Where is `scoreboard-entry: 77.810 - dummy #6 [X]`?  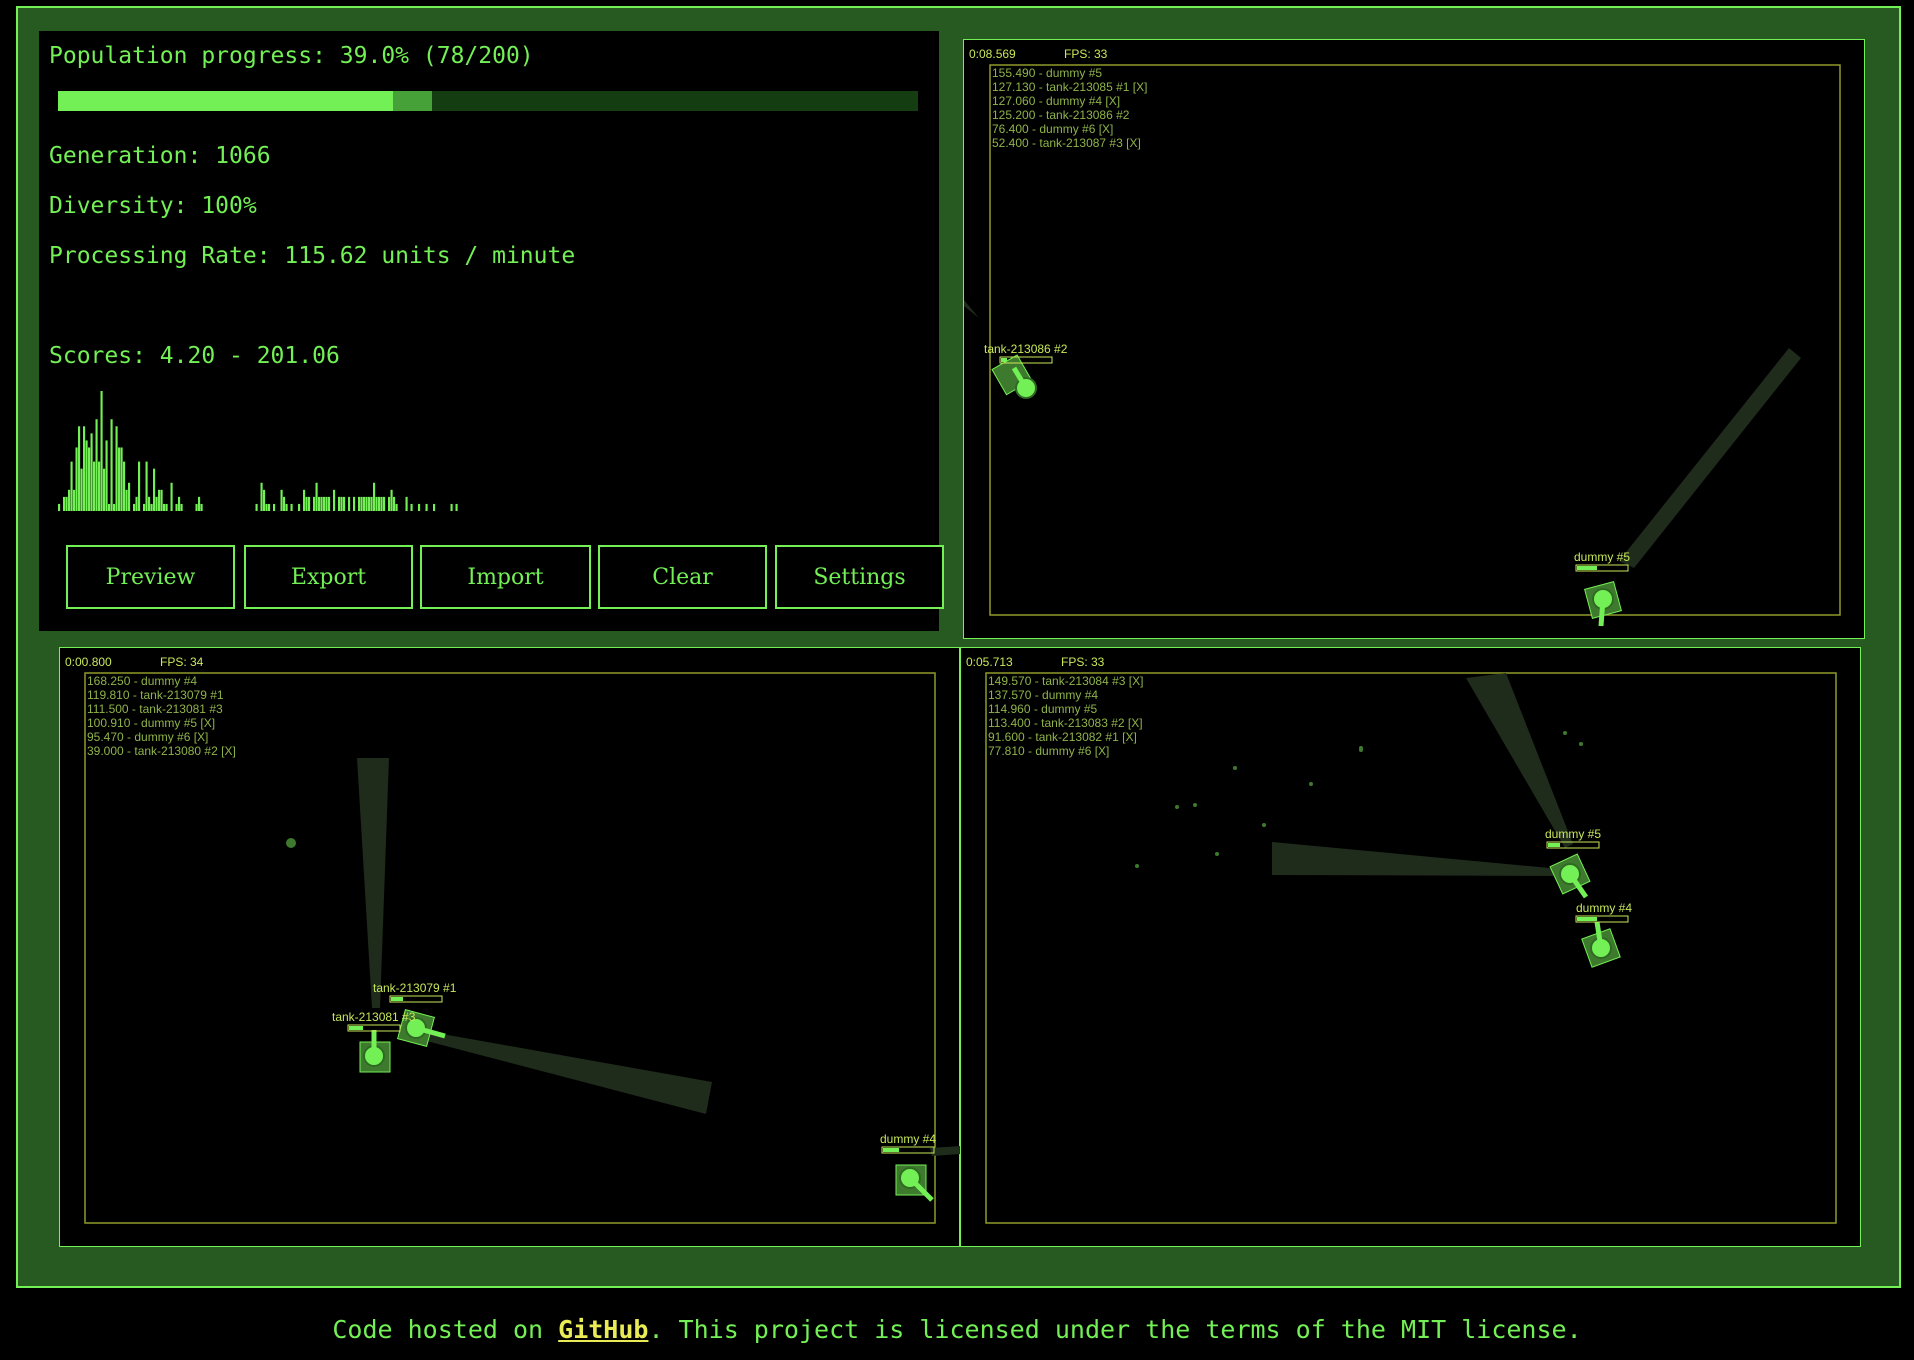 scoreboard-entry: 77.810 - dummy #6 [X] is located at coordinates (1049, 751).